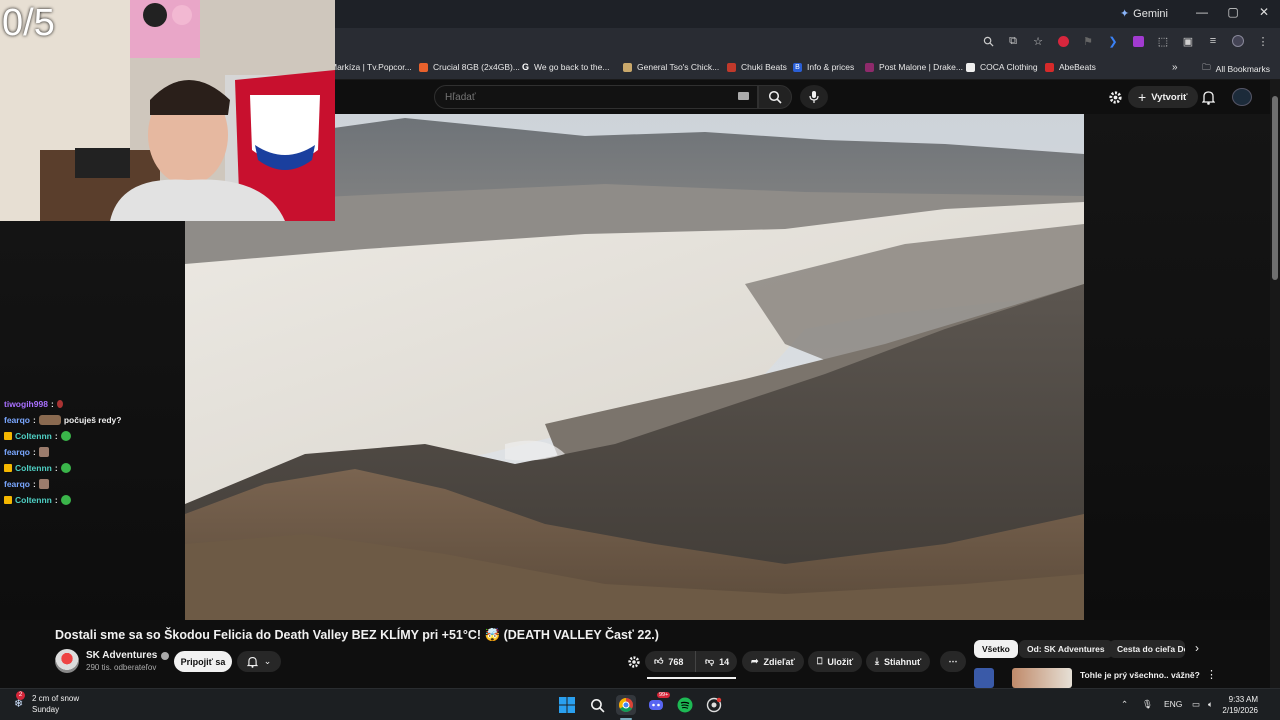  I want to click on share-button: ➦ Zdieľať, so click(773, 661).